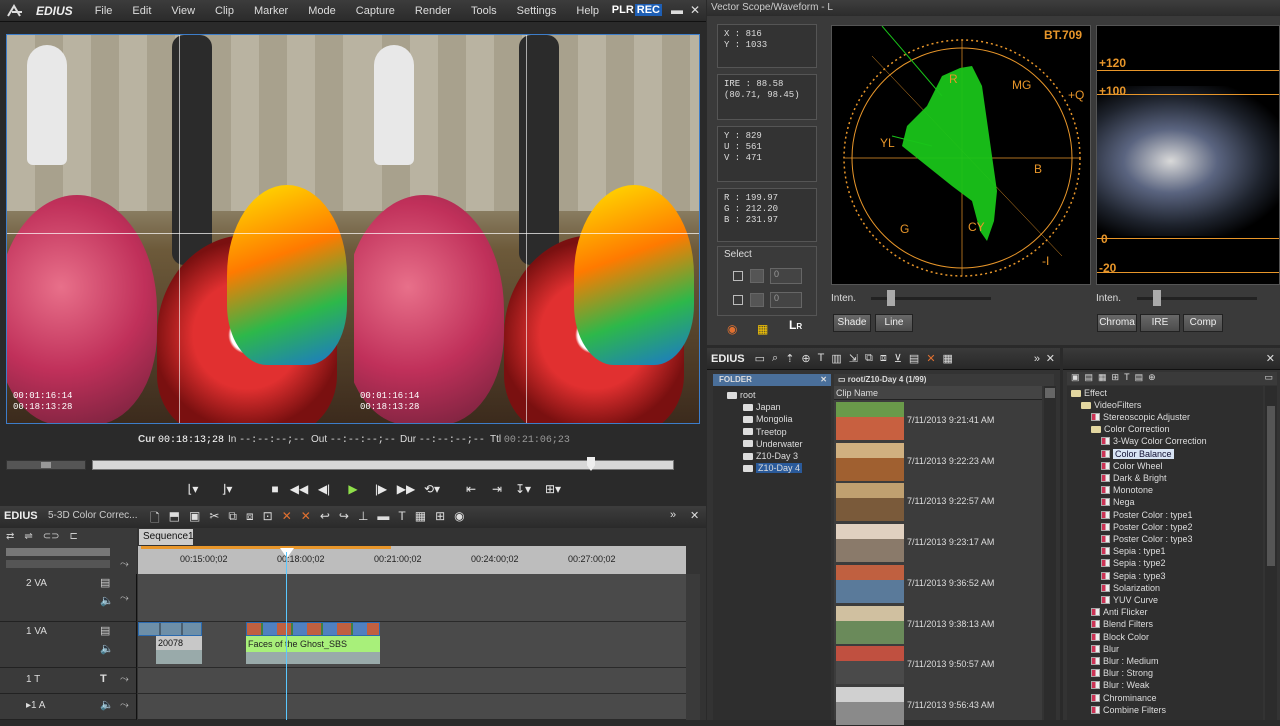 Image resolution: width=1280 pixels, height=726 pixels. Describe the element at coordinates (1124, 698) in the screenshot. I see `effect-item: Chrominance` at that location.